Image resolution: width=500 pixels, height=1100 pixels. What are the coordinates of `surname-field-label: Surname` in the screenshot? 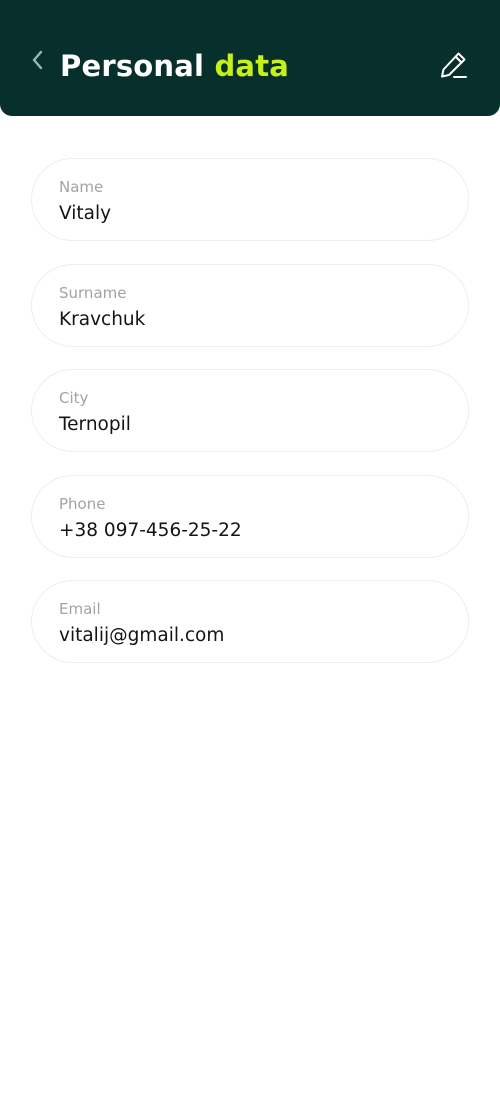 It's located at (93, 292).